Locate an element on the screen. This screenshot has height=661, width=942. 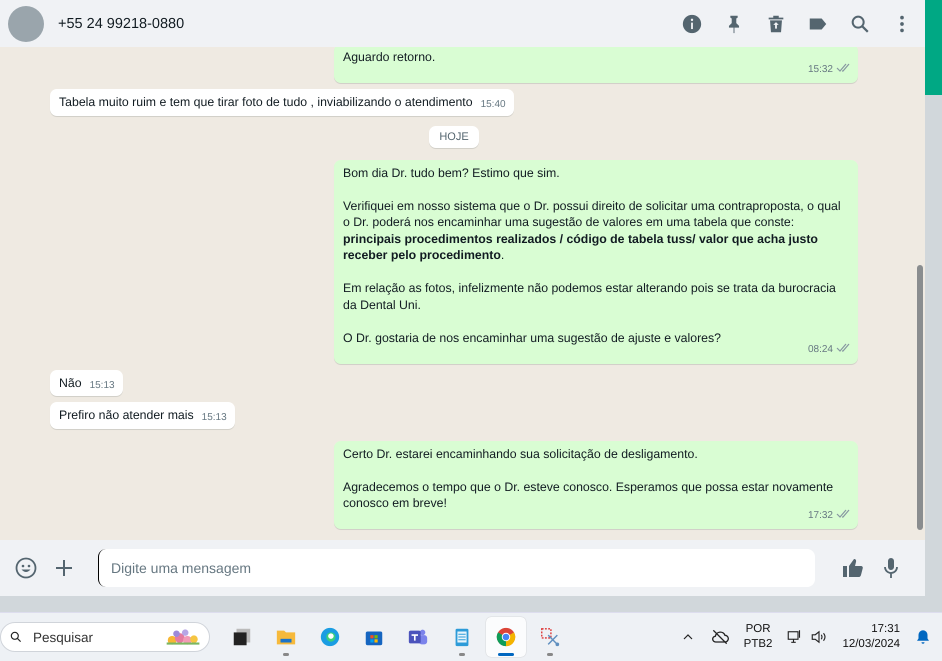
message-text: Não is located at coordinates (70, 382).